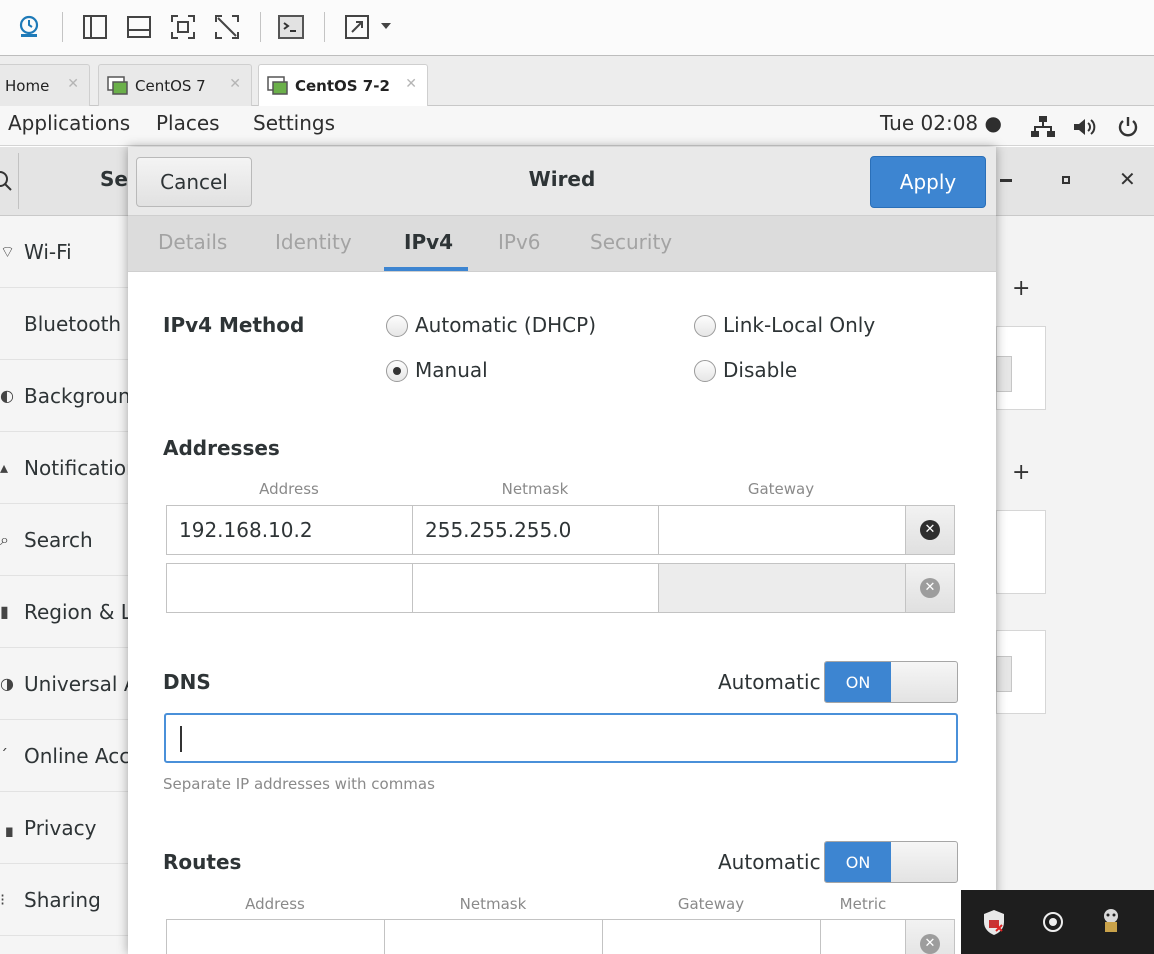 The width and height of the screenshot is (1154, 954). Describe the element at coordinates (4, 467) in the screenshot. I see `notification-icon: ▴` at that location.